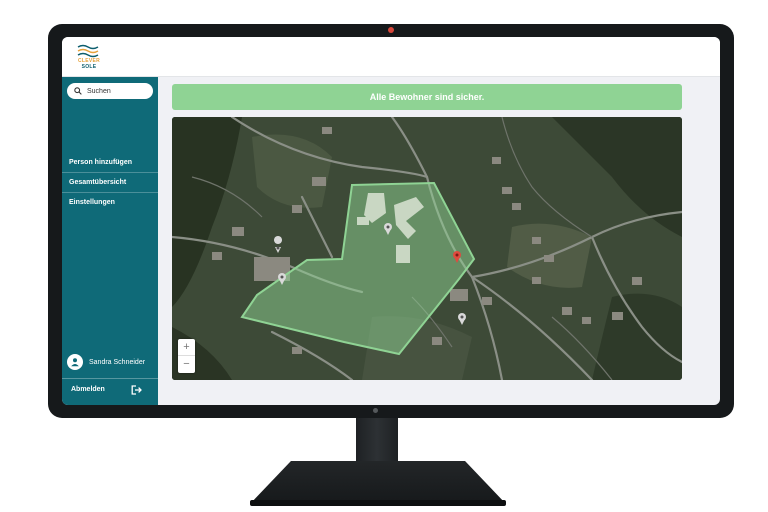 The height and width of the screenshot is (512, 768). I want to click on zoom-control: + −, so click(186, 356).